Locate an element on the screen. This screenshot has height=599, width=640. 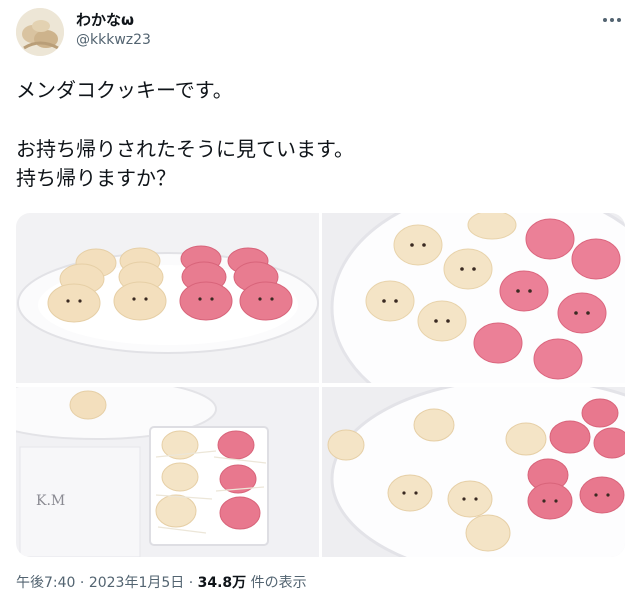
views-count: 34.8万 is located at coordinates (222, 583).